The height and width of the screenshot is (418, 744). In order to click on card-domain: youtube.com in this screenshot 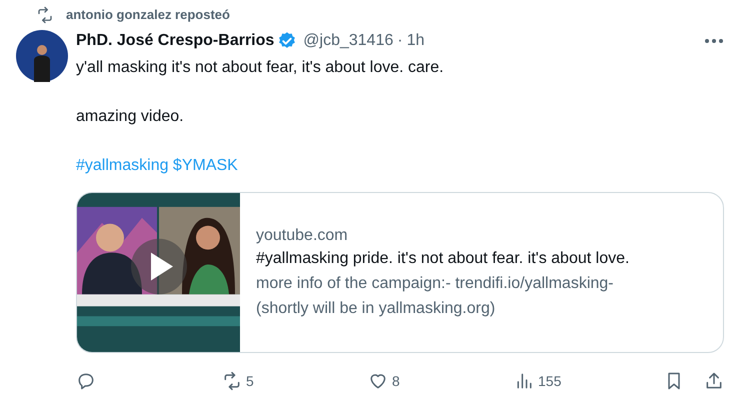, I will do `click(302, 236)`.